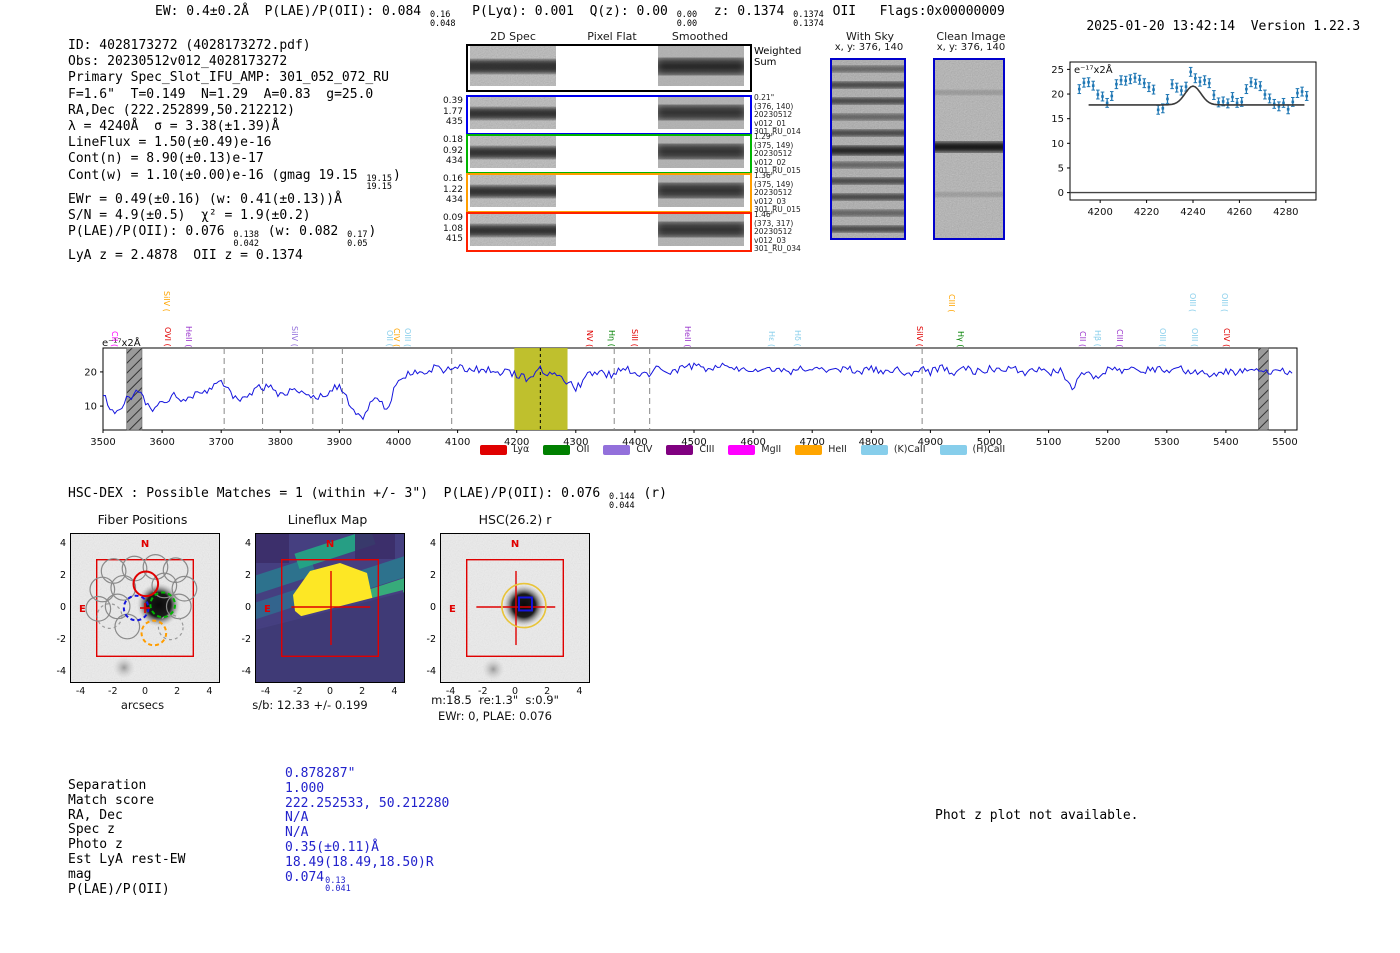 The image size is (1400, 953). Describe the element at coordinates (951, 302) in the screenshot. I see `spectral-line-label: CIII (` at that location.